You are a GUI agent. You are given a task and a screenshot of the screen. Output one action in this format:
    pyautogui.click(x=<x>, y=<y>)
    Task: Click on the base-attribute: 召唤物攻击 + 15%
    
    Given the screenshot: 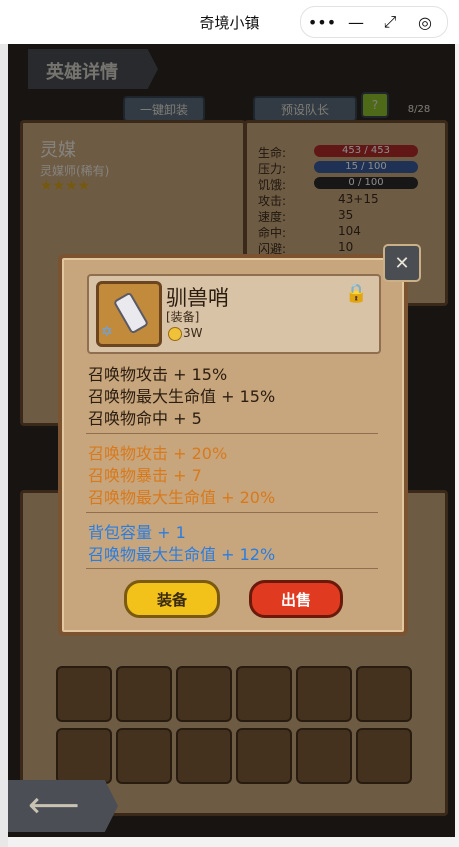 What is the action you would take?
    pyautogui.click(x=158, y=374)
    